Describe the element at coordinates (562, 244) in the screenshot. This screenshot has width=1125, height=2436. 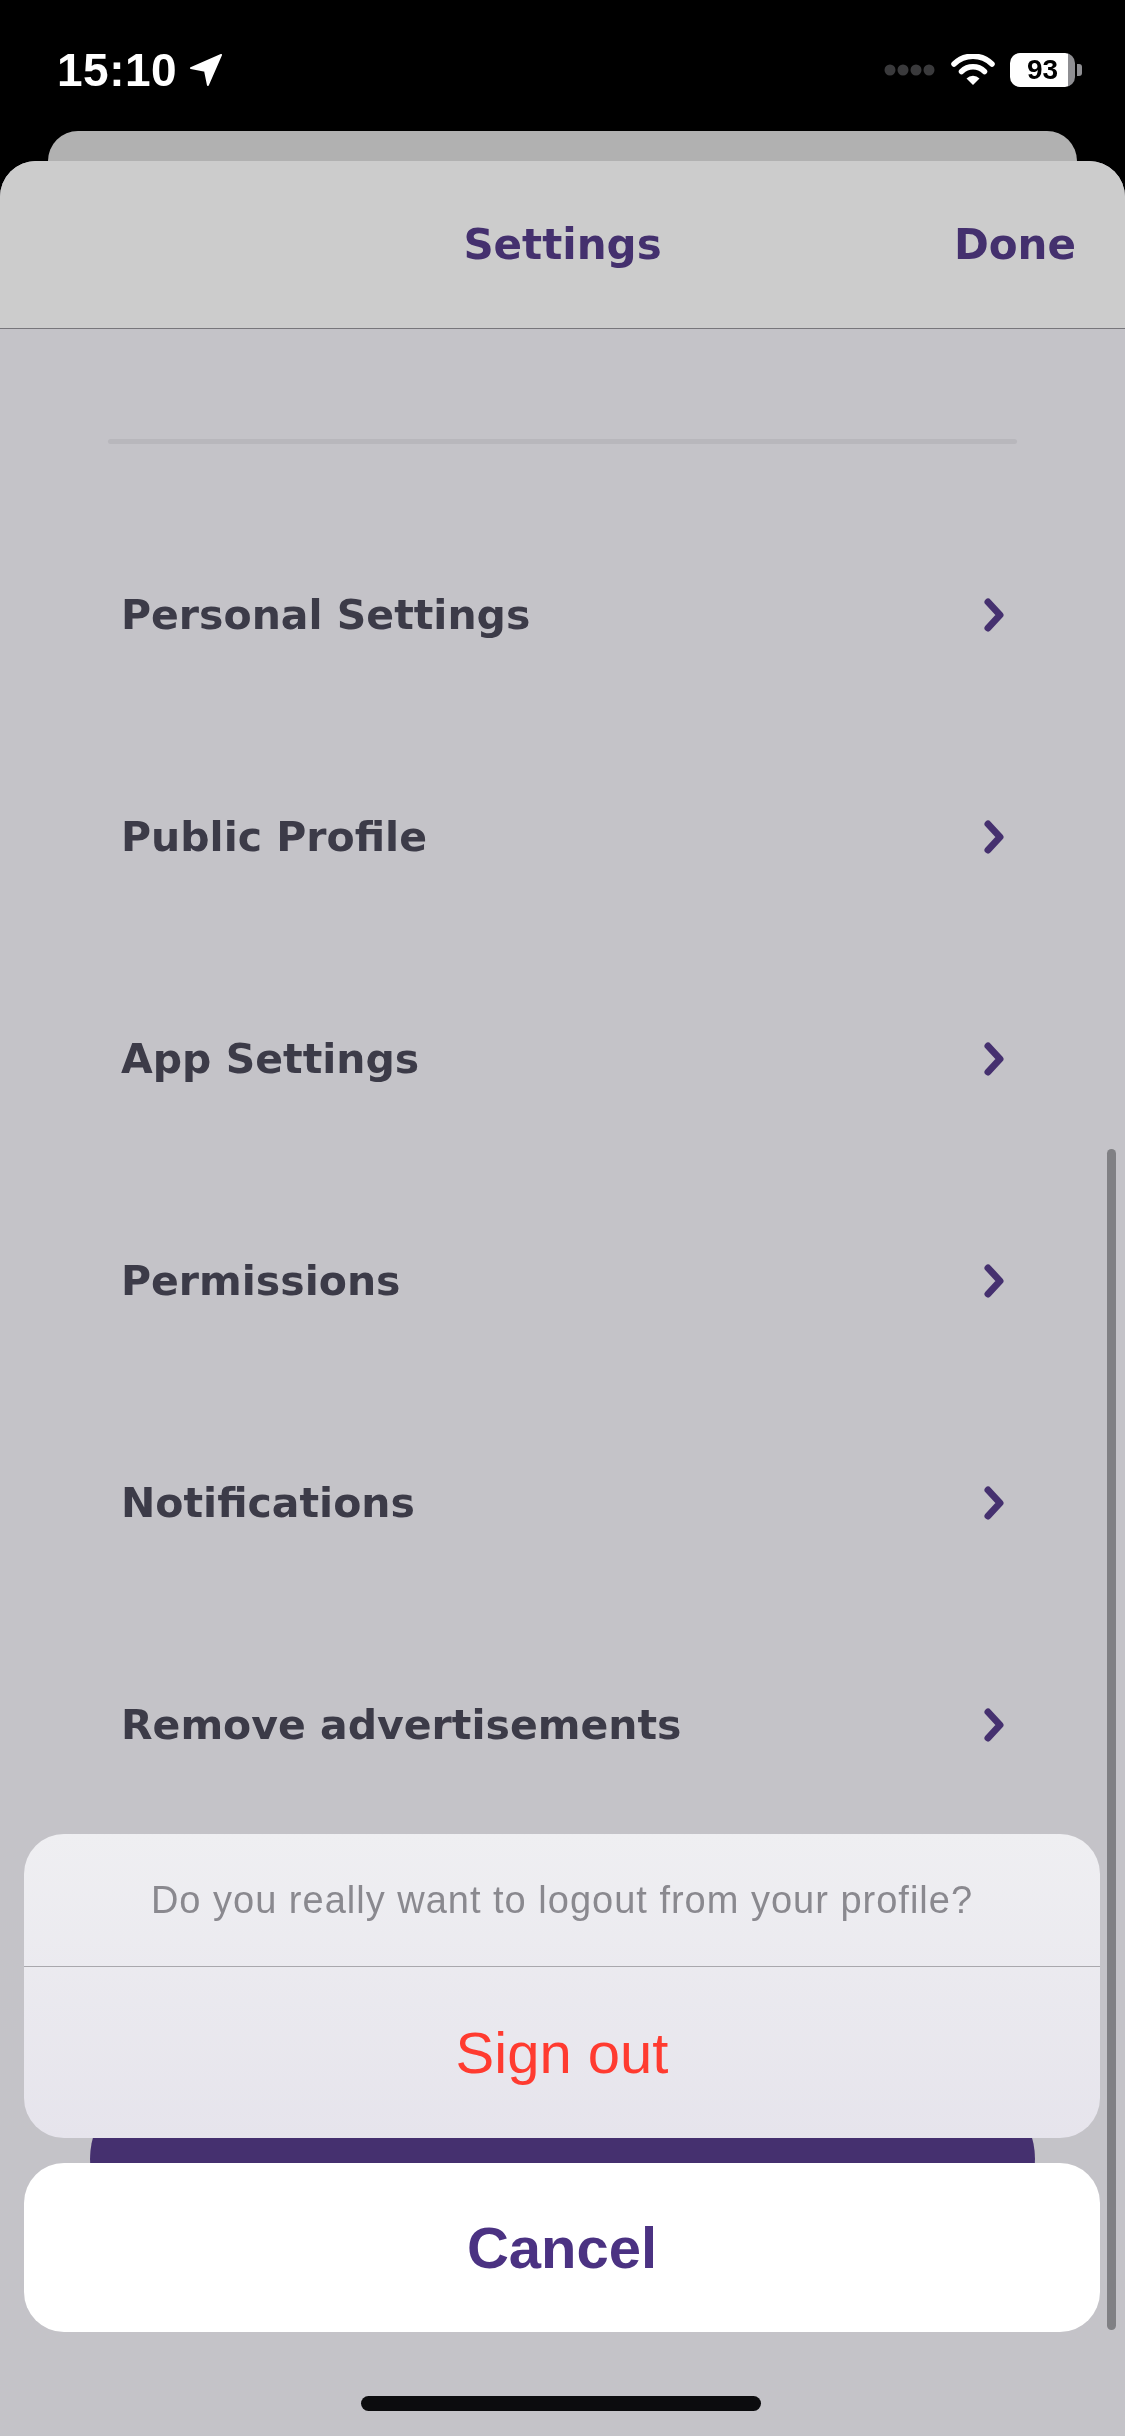
I see `sheet-title: Settings` at that location.